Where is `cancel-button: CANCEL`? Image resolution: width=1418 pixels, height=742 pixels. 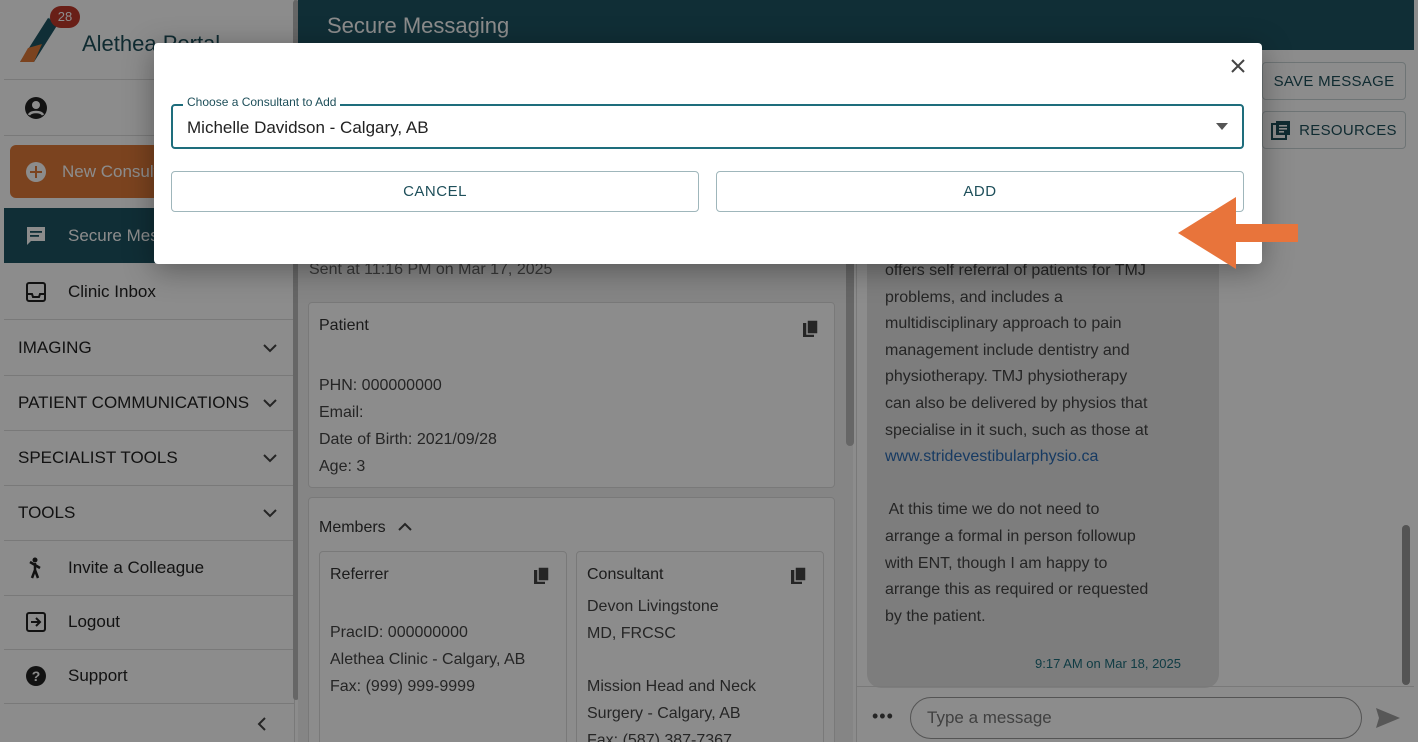
cancel-button: CANCEL is located at coordinates (435, 191).